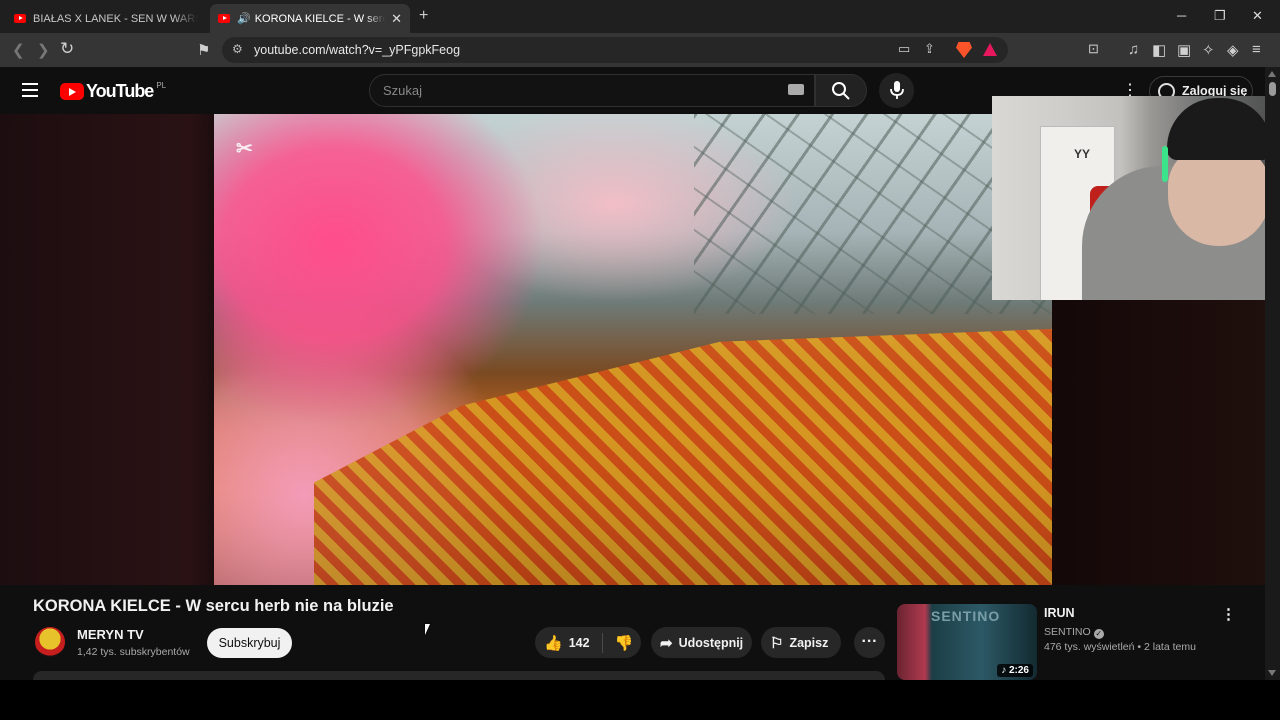 Image resolution: width=1280 pixels, height=720 pixels. Describe the element at coordinates (869, 642) in the screenshot. I see `more-actions-button: ···` at that location.